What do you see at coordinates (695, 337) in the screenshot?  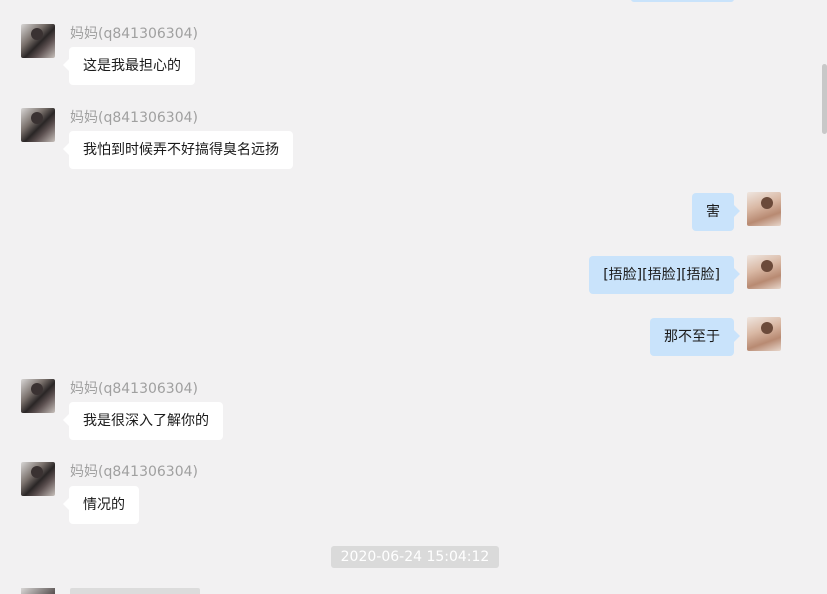 I see `message-bubble: 那不至于` at bounding box center [695, 337].